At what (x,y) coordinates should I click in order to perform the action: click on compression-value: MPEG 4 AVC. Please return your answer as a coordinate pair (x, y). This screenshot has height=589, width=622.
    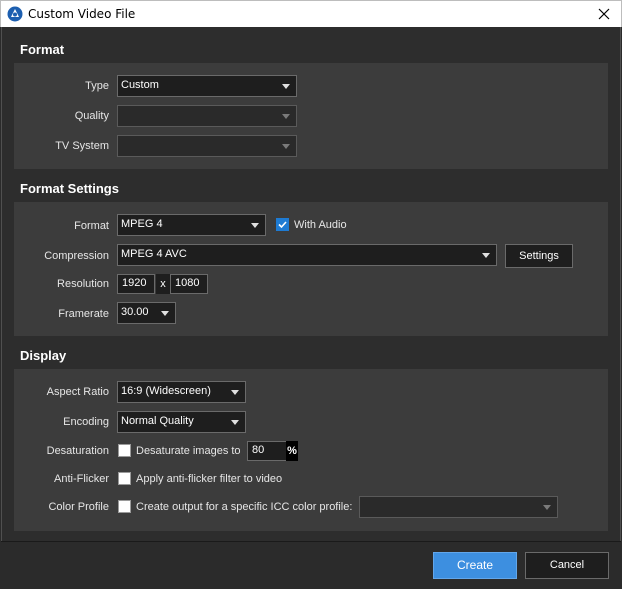
    Looking at the image, I should click on (154, 254).